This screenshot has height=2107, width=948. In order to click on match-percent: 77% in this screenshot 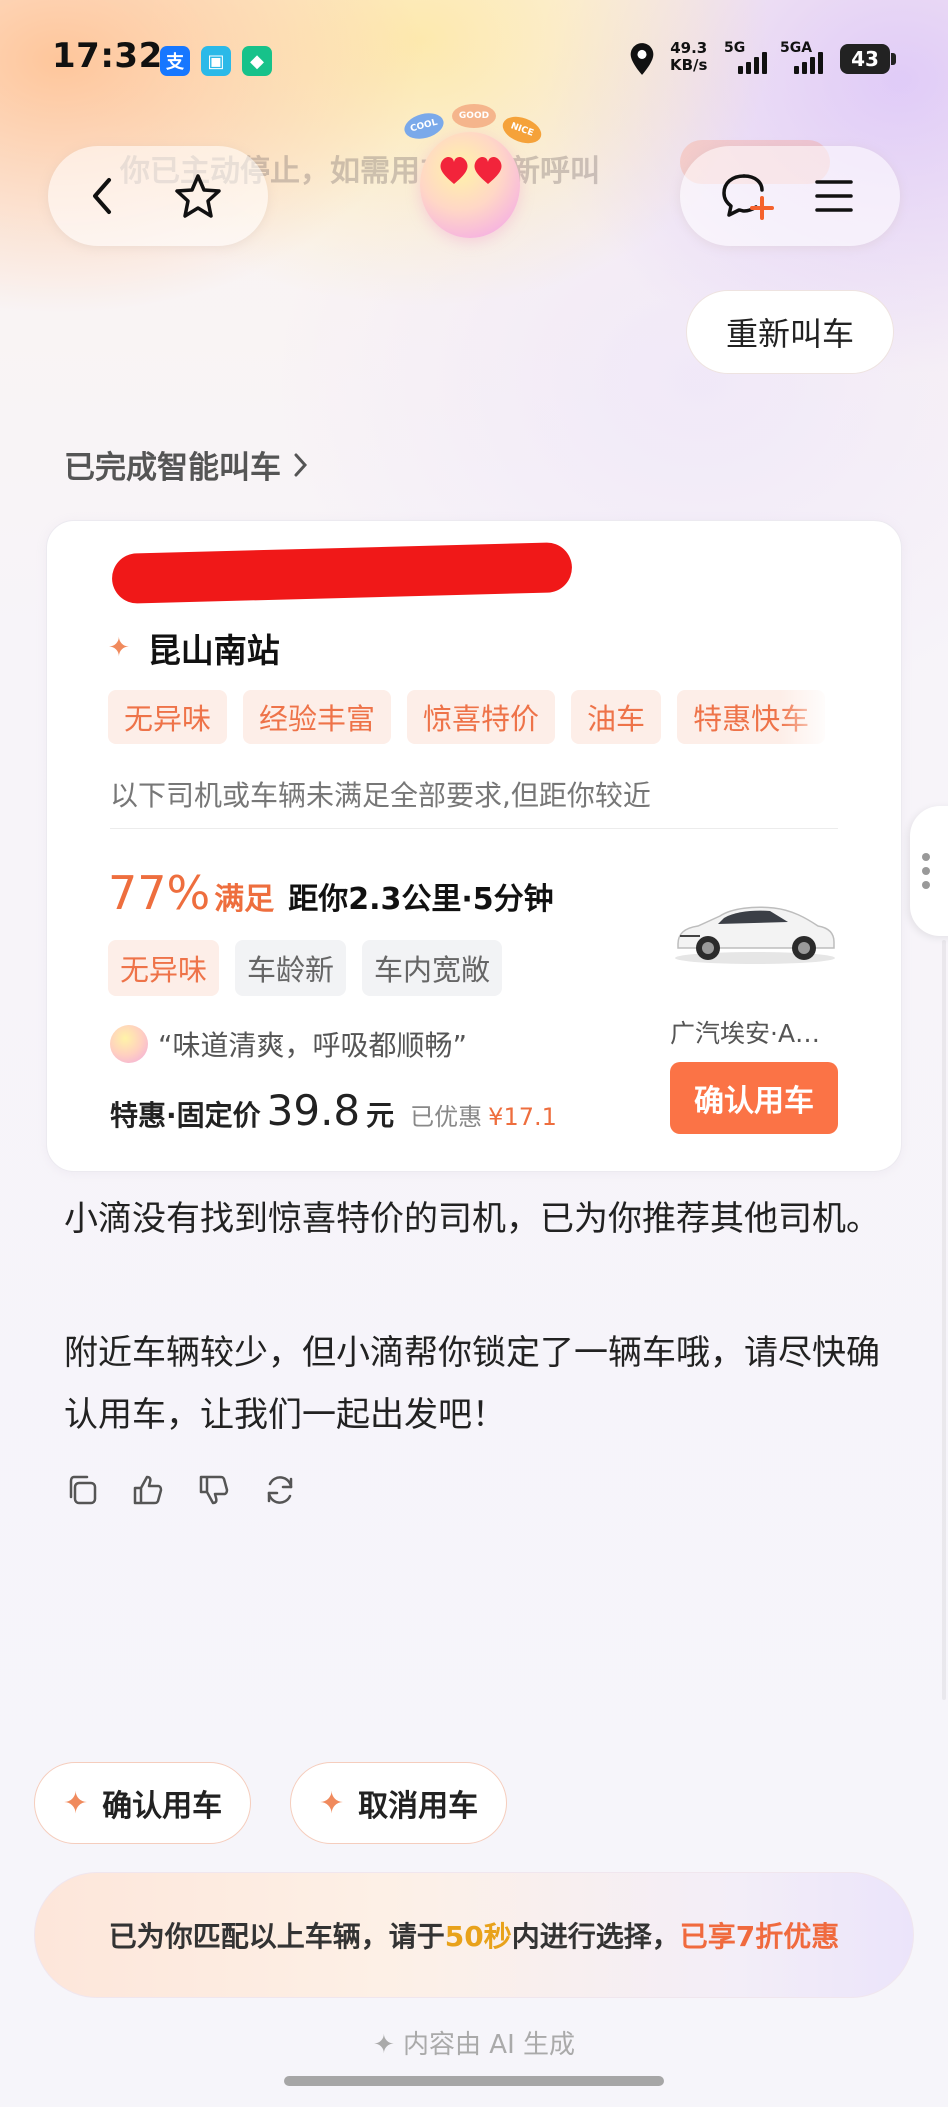, I will do `click(159, 893)`.